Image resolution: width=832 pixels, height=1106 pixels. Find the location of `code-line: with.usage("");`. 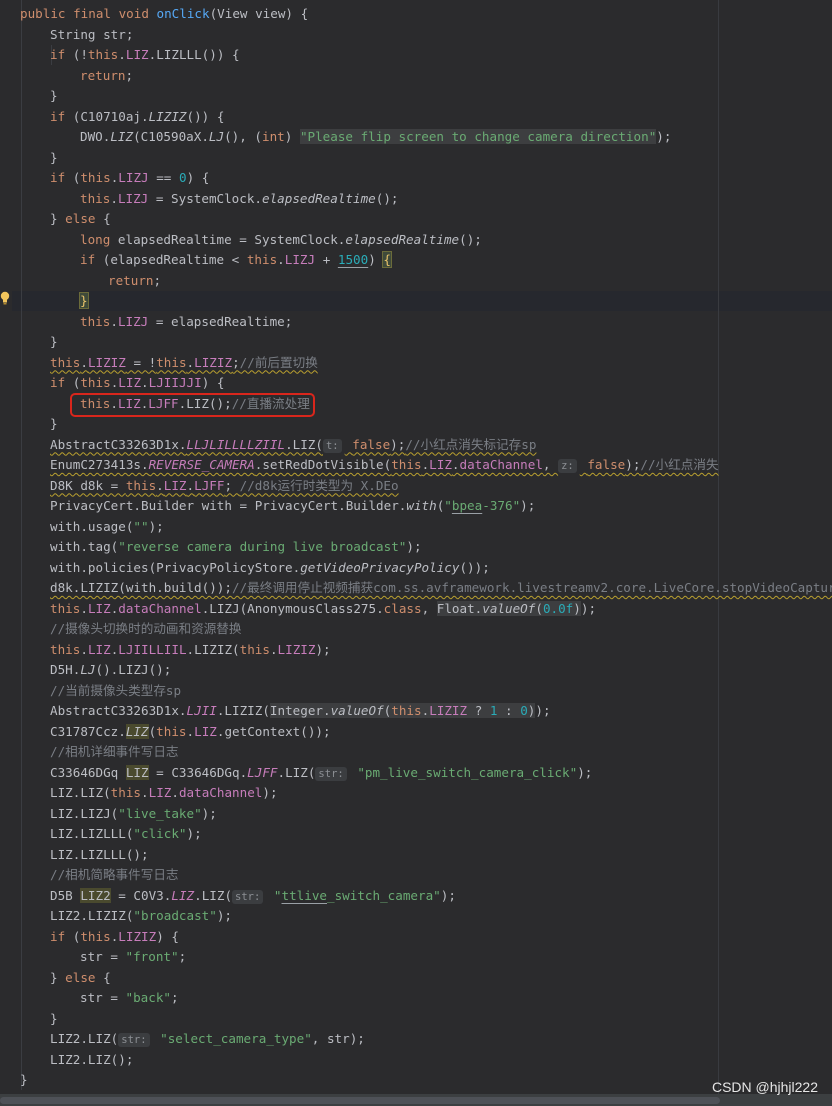

code-line: with.usage(""); is located at coordinates (107, 527).